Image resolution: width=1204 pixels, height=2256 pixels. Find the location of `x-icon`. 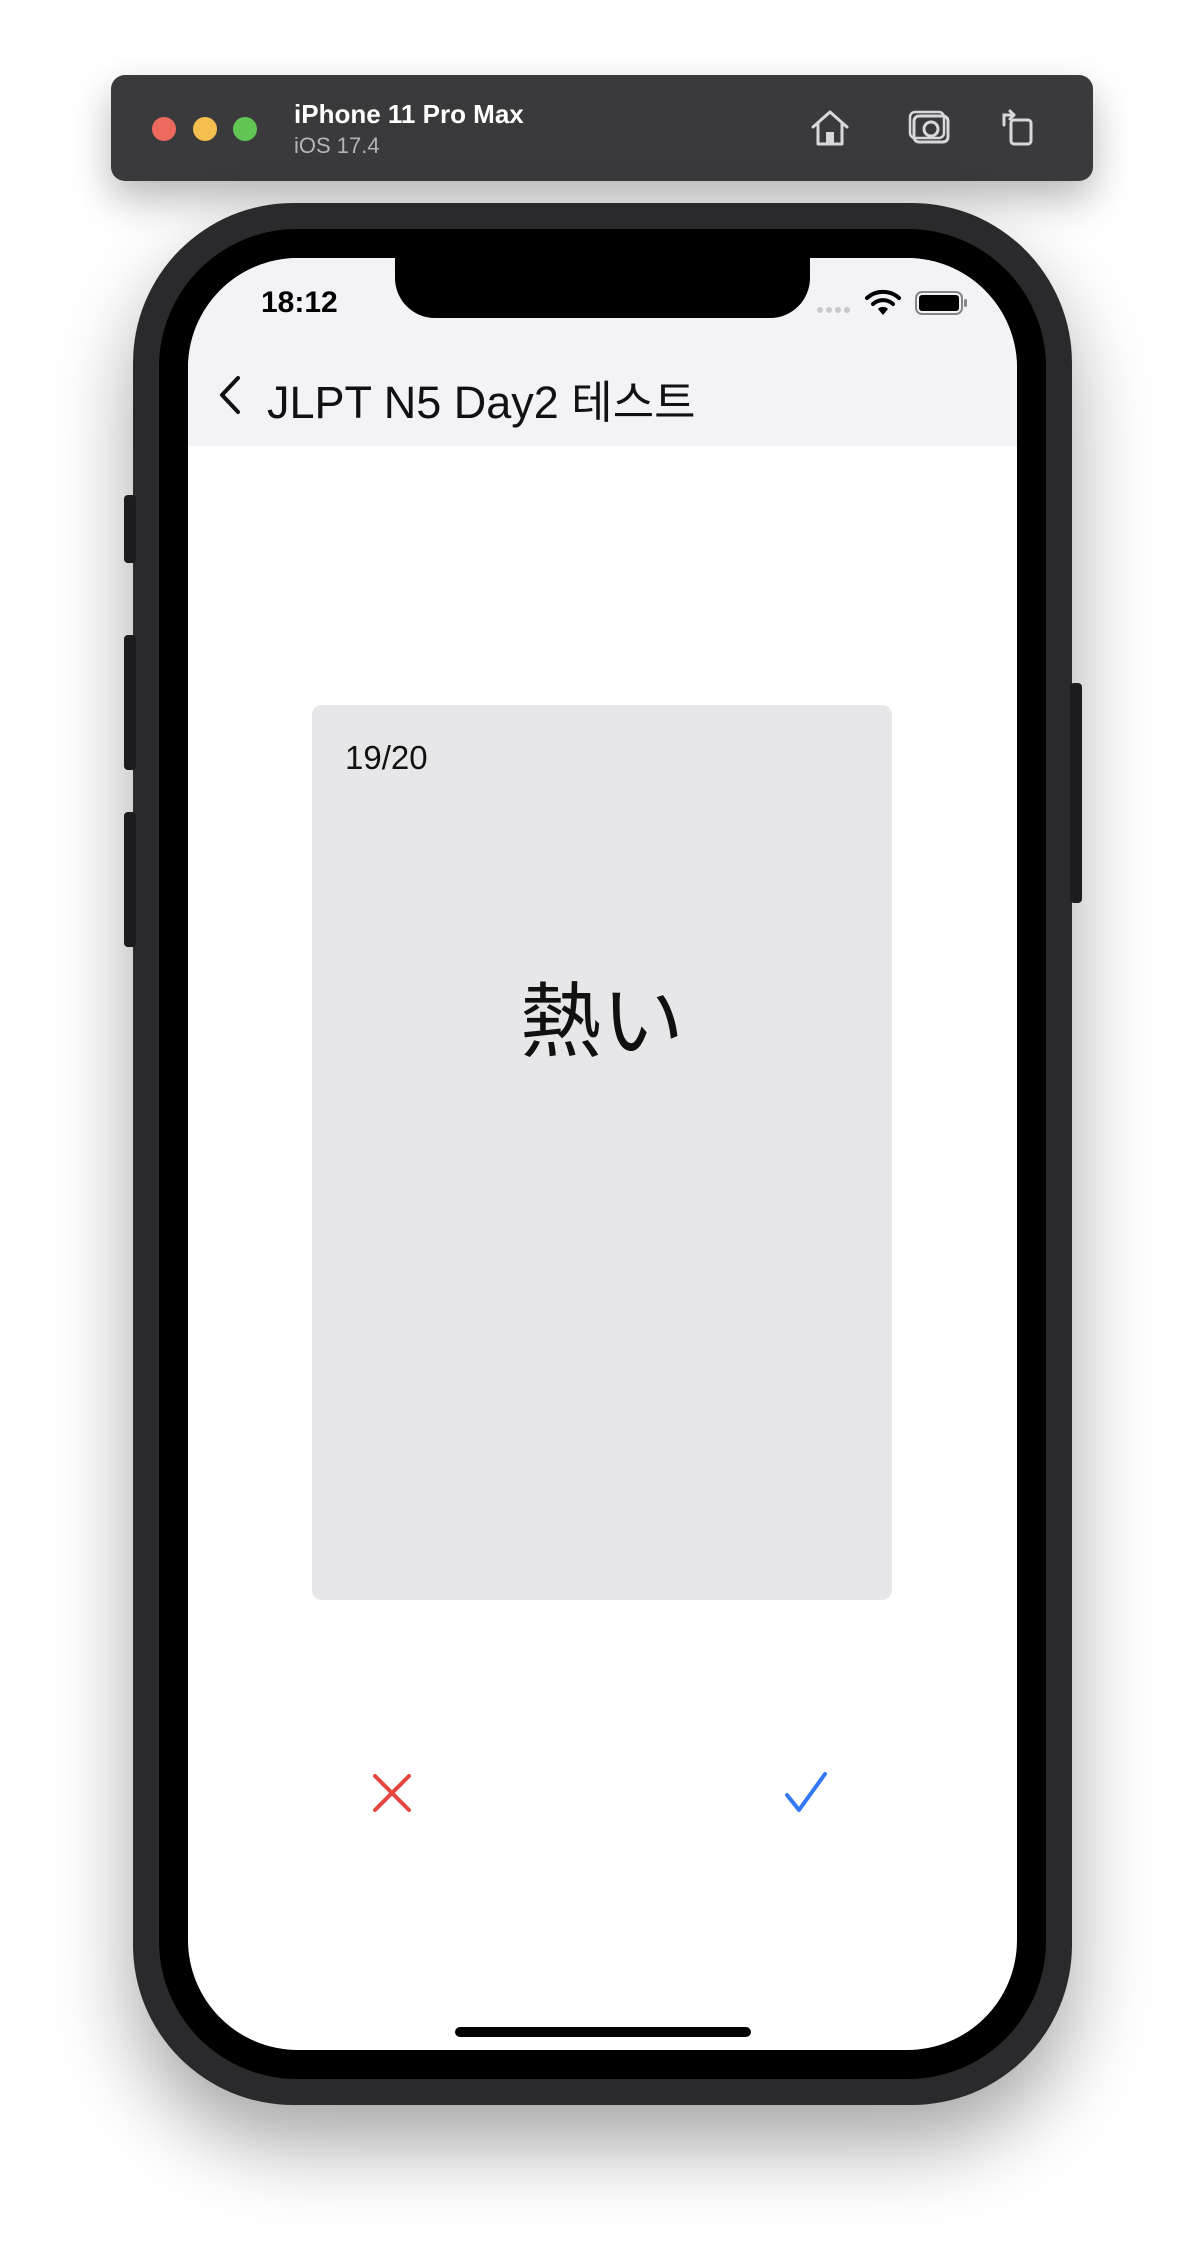

x-icon is located at coordinates (392, 1793).